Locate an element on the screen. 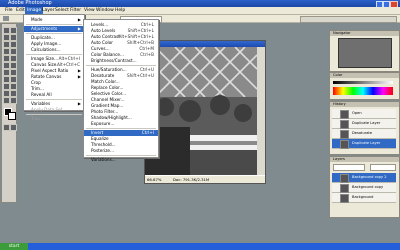 Image resolution: width=400 pixels, height=250 pixels. slice-tool-icon is located at coordinates (13, 44).